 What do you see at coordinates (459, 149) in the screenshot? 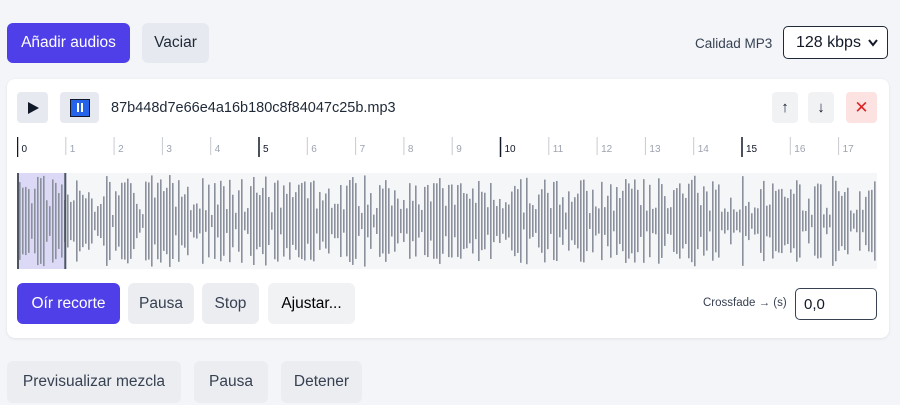
I see `ruler-tick-label: 9` at bounding box center [459, 149].